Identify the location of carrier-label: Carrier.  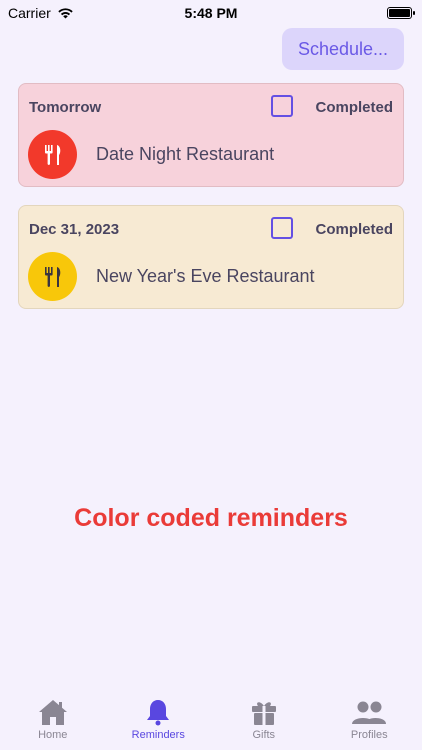
(29, 13).